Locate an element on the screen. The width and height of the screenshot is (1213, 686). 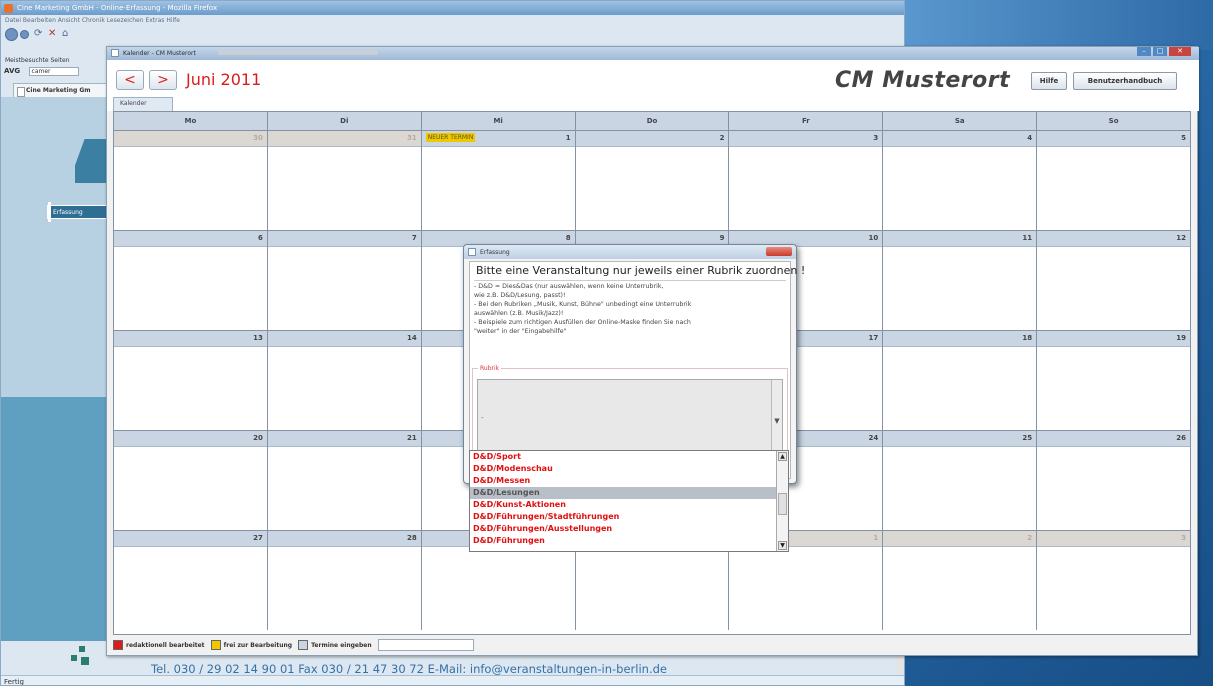
day-cell: 30 is located at coordinates (191, 180).